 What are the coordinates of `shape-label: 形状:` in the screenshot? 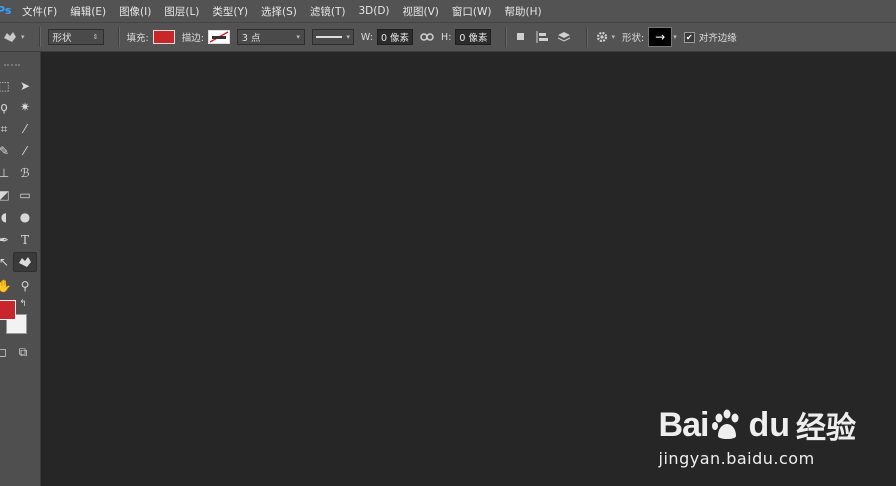 It's located at (633, 38).